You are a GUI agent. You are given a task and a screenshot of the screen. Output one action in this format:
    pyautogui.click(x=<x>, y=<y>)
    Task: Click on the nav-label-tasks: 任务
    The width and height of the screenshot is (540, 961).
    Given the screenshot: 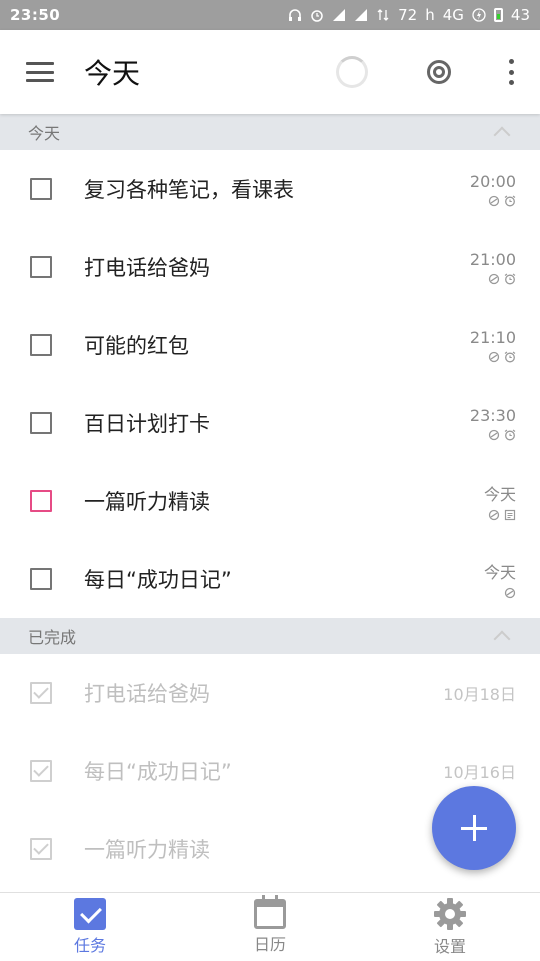 What is the action you would take?
    pyautogui.click(x=89, y=945)
    